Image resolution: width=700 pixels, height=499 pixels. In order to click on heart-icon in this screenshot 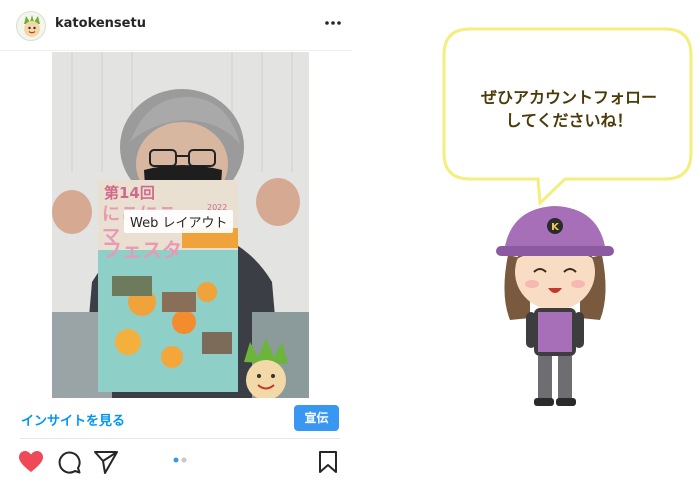, I will do `click(31, 462)`.